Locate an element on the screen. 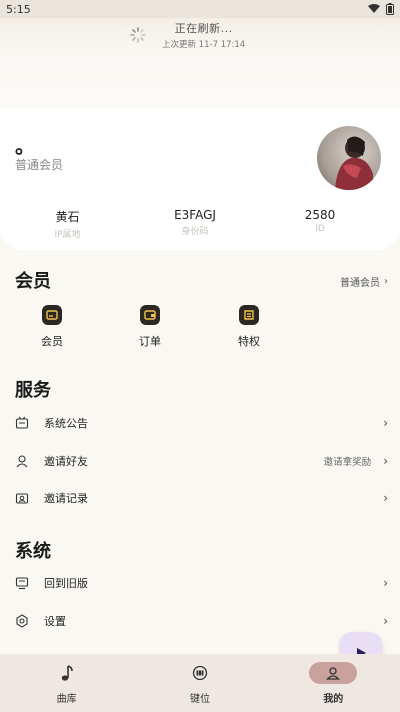 The image size is (400, 712). nav-label: 曲库 is located at coordinates (66, 699).